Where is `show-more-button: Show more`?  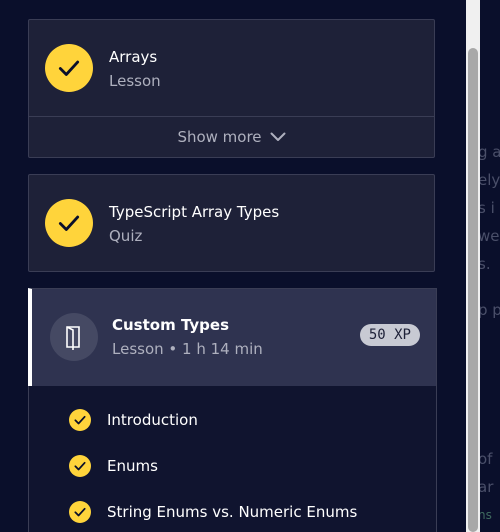 show-more-button: Show more is located at coordinates (231, 136).